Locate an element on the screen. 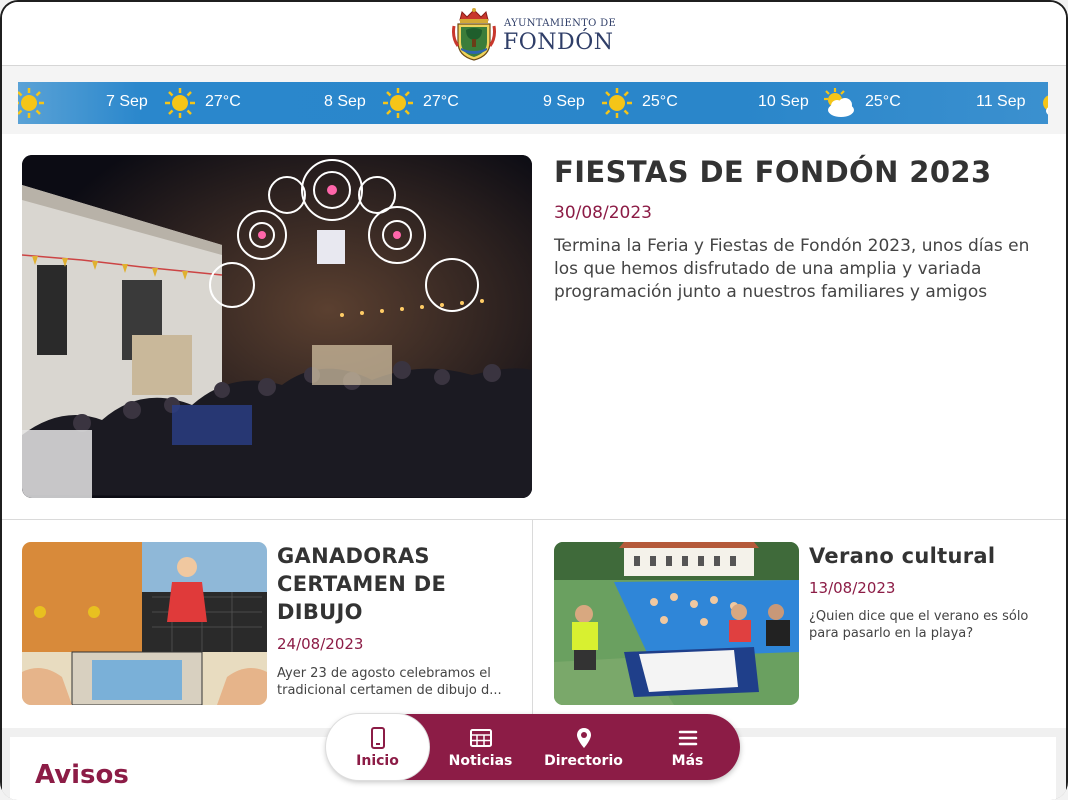 This screenshot has height=800, width=1068. logo-subtitle: AYUNTAMIENTO DE is located at coordinates (560, 23).